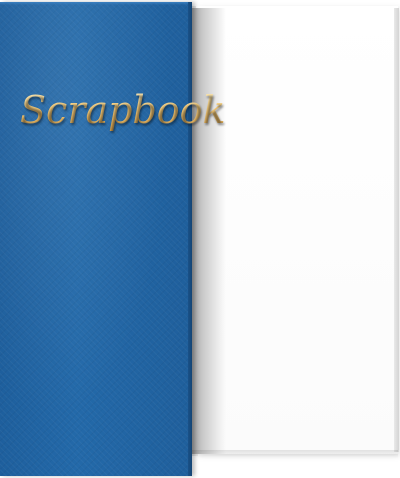 The image size is (400, 478). I want to click on cover-spine-edge, so click(190, 239).